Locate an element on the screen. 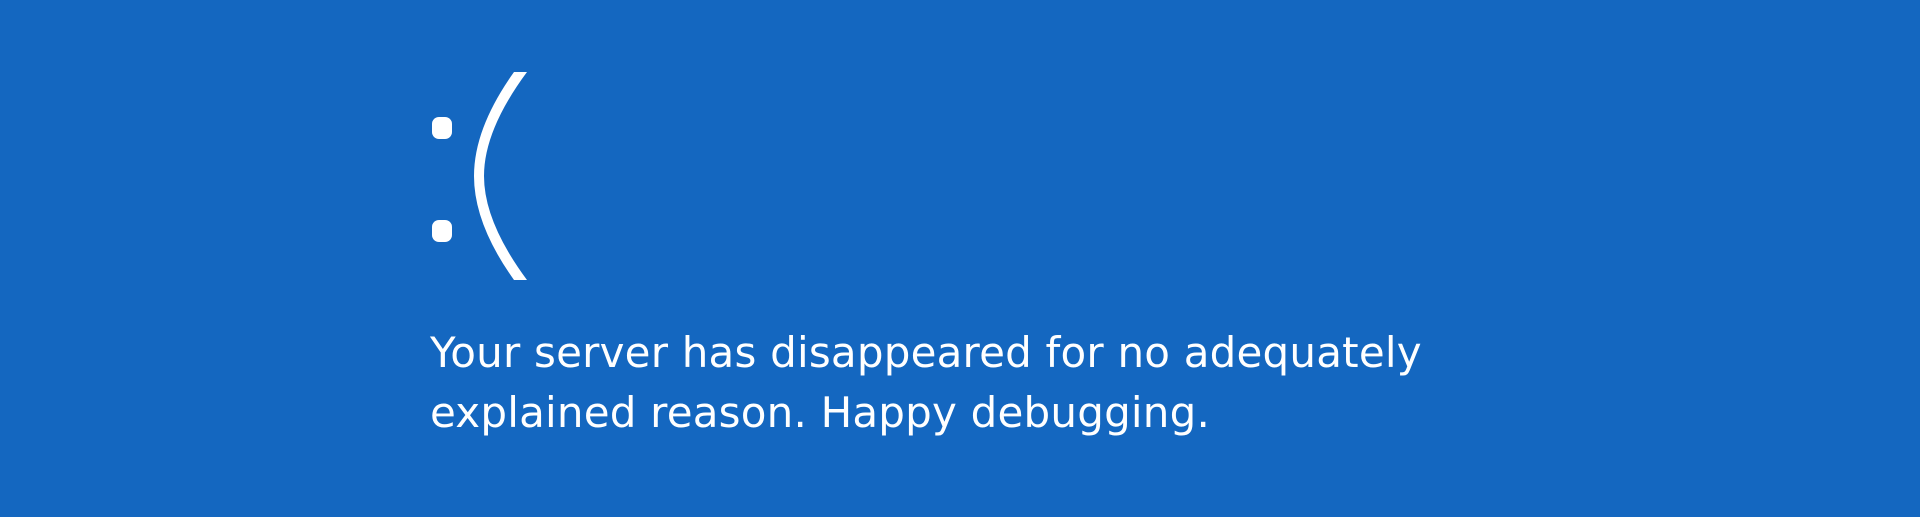  sad-face-icon is located at coordinates (490, 176).